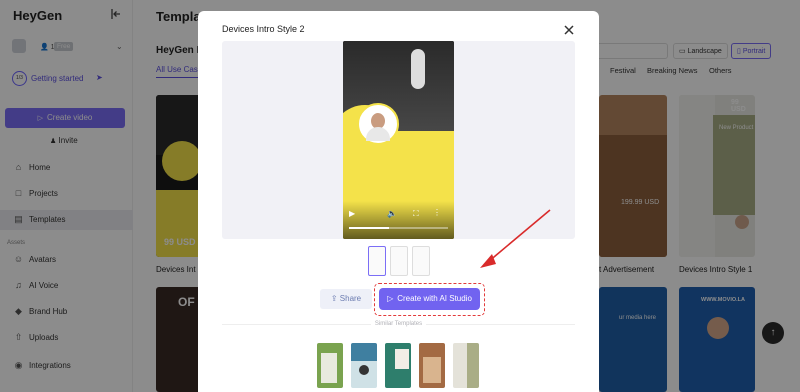 Image resolution: width=800 pixels, height=392 pixels. What do you see at coordinates (434, 298) in the screenshot?
I see `create-with-ai-studio-label: Create with AI Studio` at bounding box center [434, 298].